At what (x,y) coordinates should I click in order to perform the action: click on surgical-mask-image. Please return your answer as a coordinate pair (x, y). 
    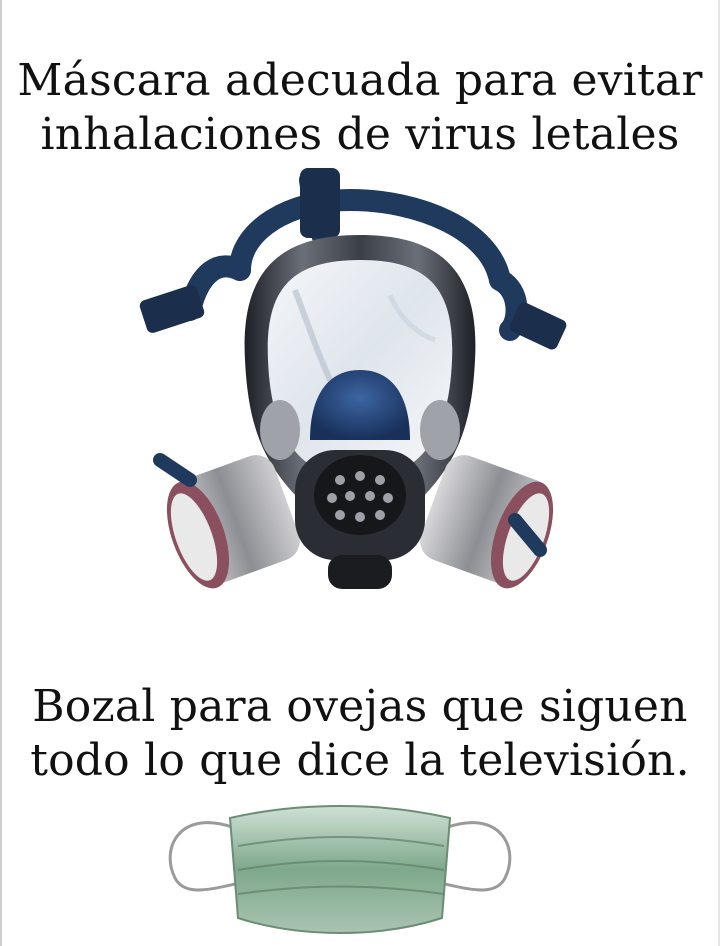
    Looking at the image, I should click on (340, 869).